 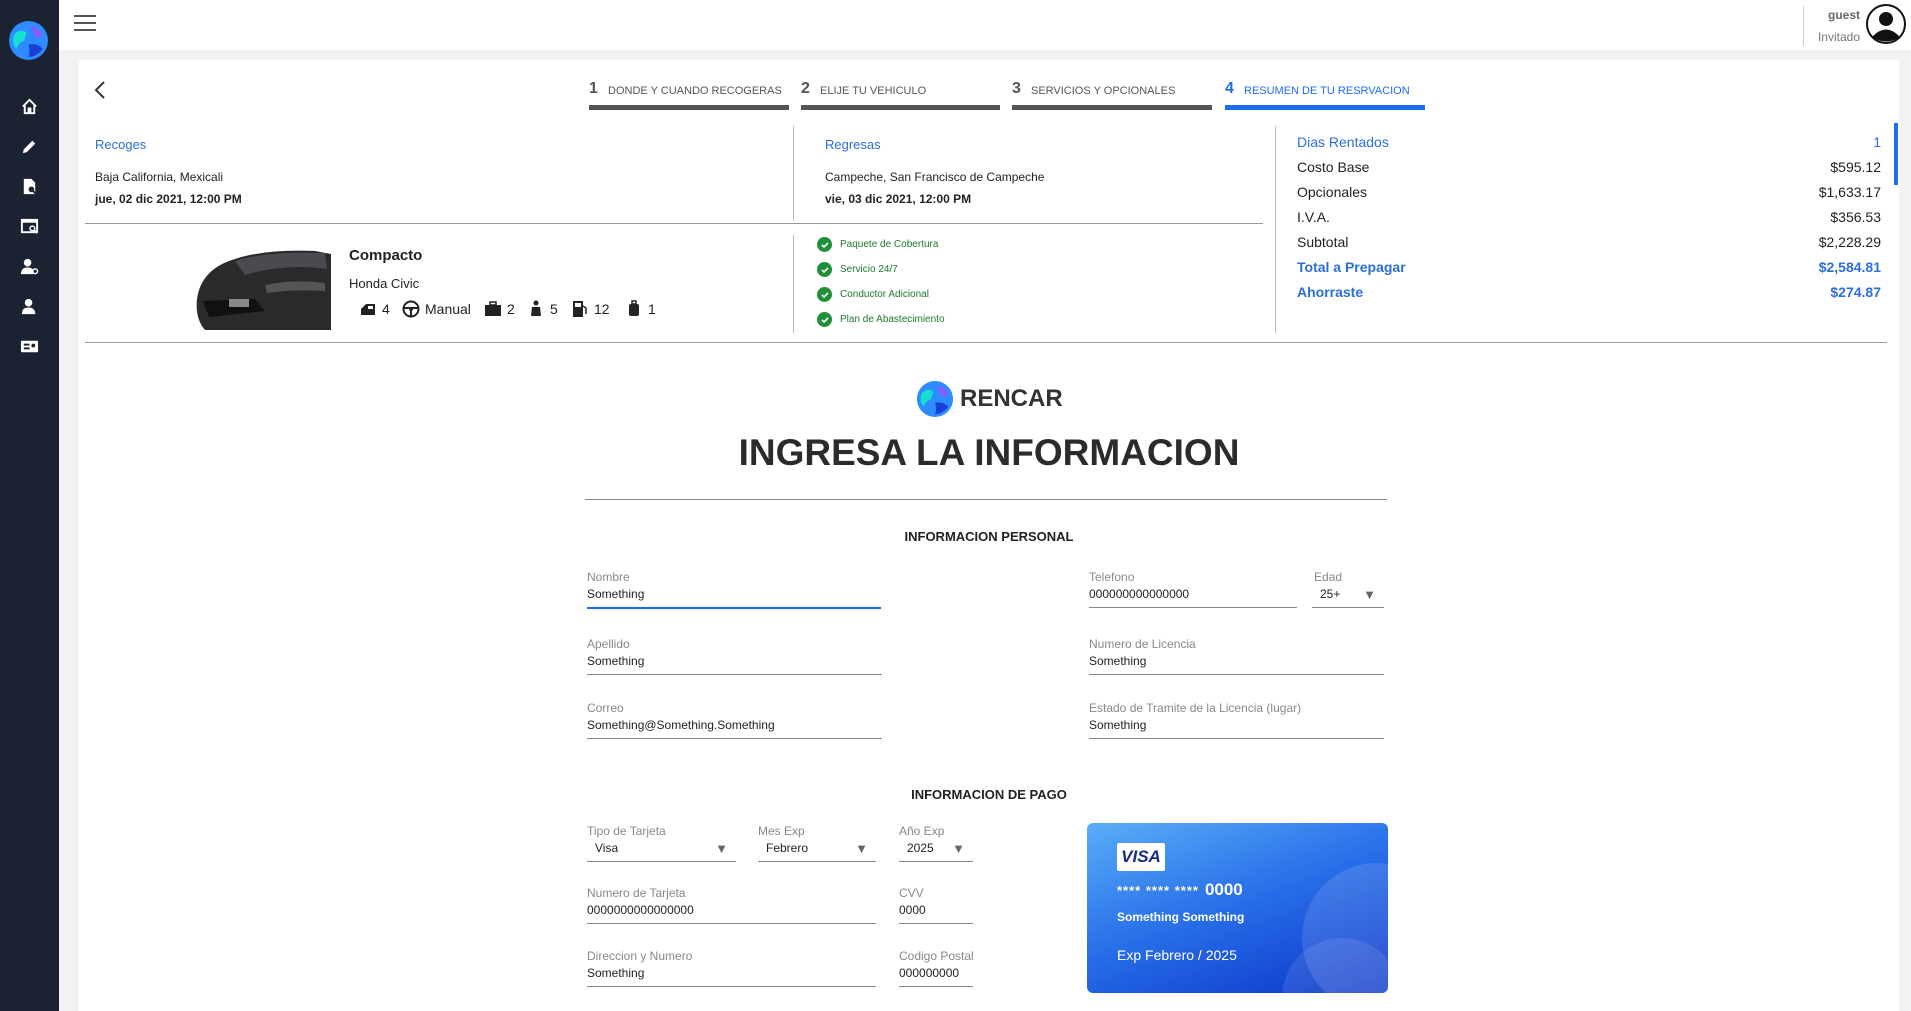 I want to click on summary-label: Costo Base, so click(x=1333, y=167).